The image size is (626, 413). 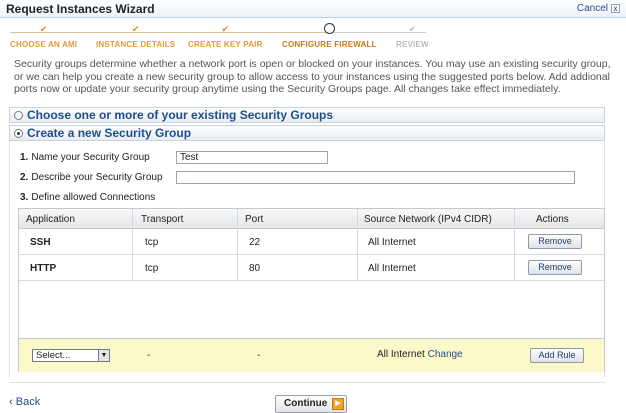 What do you see at coordinates (90, 157) in the screenshot?
I see `name-label-text: Name your Security Group` at bounding box center [90, 157].